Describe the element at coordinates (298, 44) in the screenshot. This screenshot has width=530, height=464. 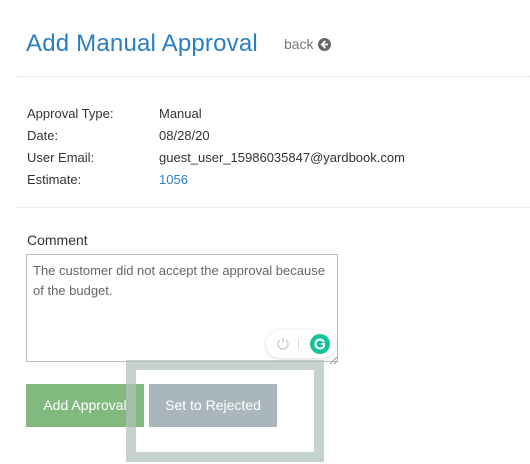
I see `back-label: back` at that location.